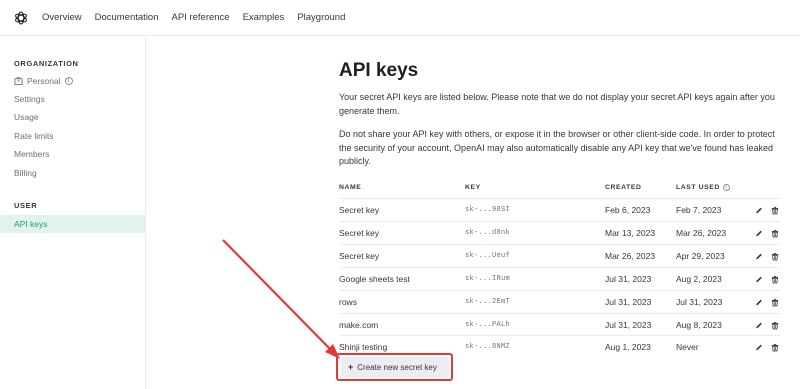  I want to click on key-value-cell: sk-...PALh, so click(488, 325).